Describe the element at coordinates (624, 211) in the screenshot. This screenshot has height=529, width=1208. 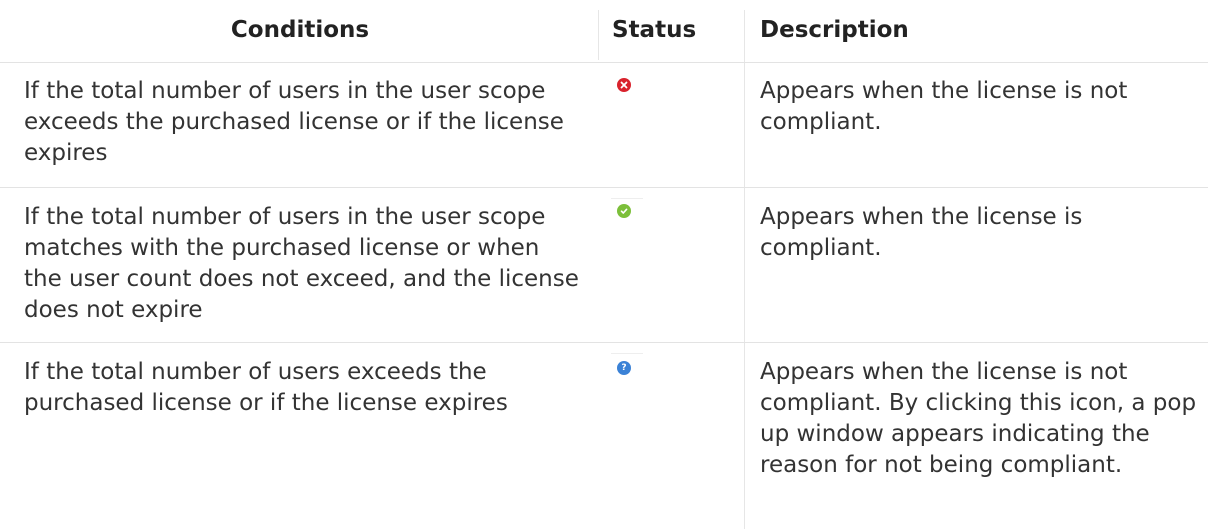
I see `check-icon` at that location.